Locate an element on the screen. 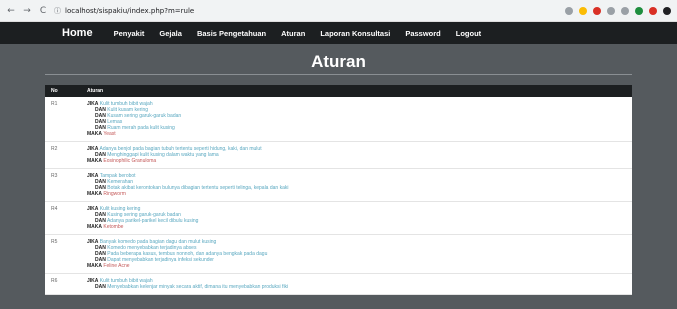 The height and width of the screenshot is (309, 677). rule-number: R6 is located at coordinates (63, 284).